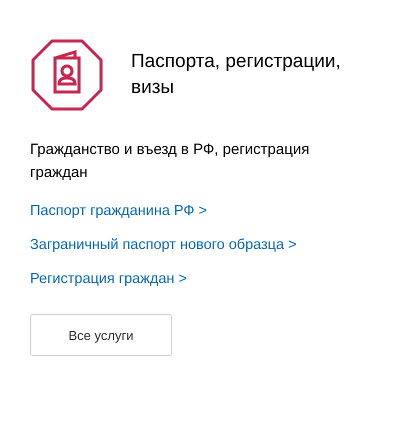  I want to click on card-description: Гражданство и въезд в РФ, регистрация граждан, so click(170, 161).